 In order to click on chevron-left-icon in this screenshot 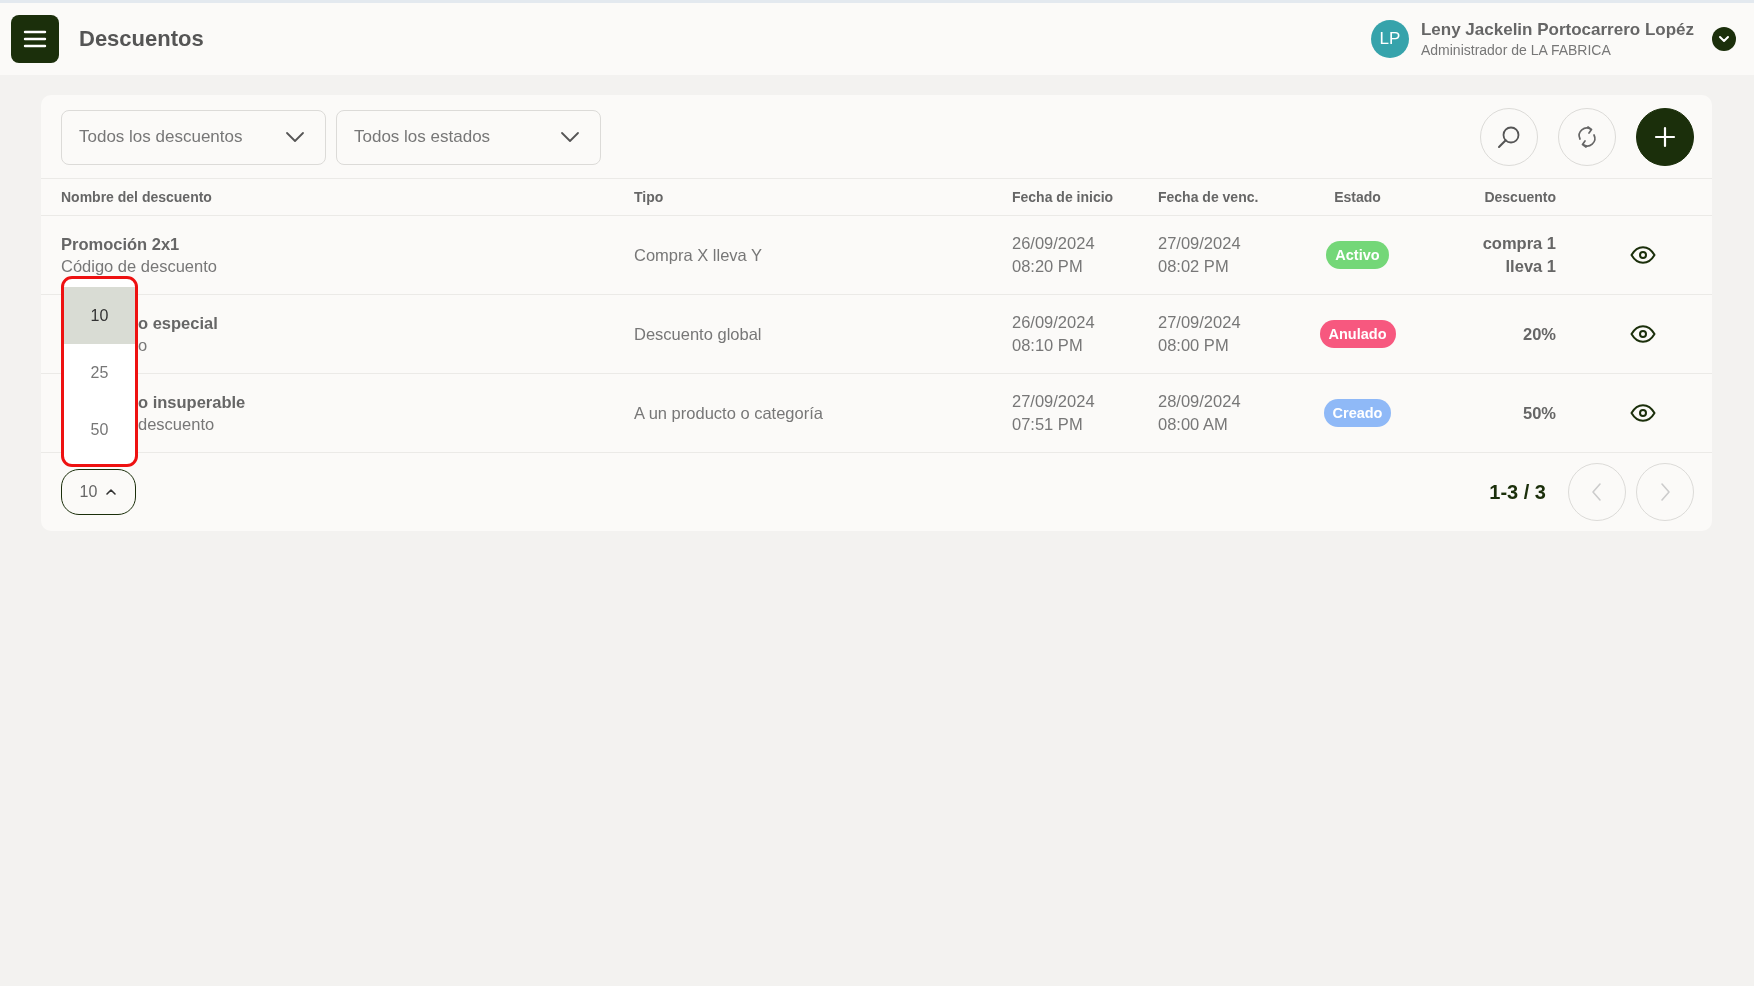, I will do `click(1597, 492)`.